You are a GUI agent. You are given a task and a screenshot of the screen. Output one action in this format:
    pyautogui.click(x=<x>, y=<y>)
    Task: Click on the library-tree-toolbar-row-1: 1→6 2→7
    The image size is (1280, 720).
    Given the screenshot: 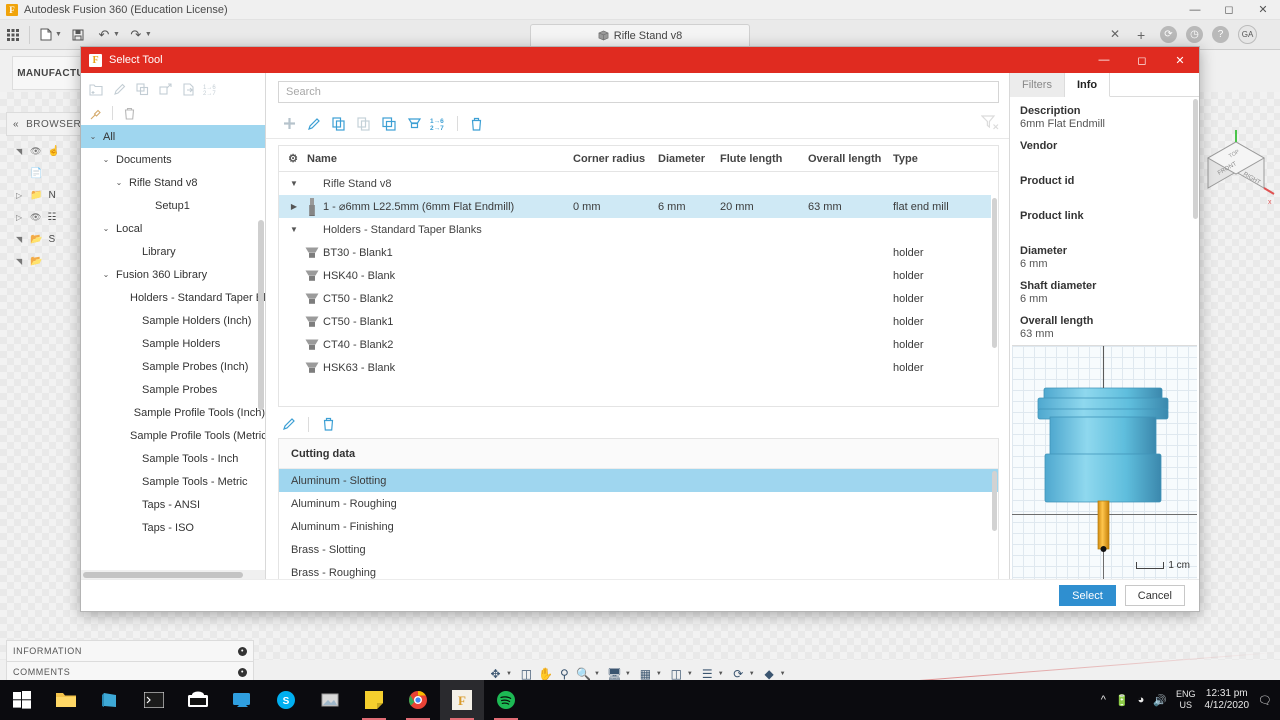 What is the action you would take?
    pyautogui.click(x=173, y=89)
    